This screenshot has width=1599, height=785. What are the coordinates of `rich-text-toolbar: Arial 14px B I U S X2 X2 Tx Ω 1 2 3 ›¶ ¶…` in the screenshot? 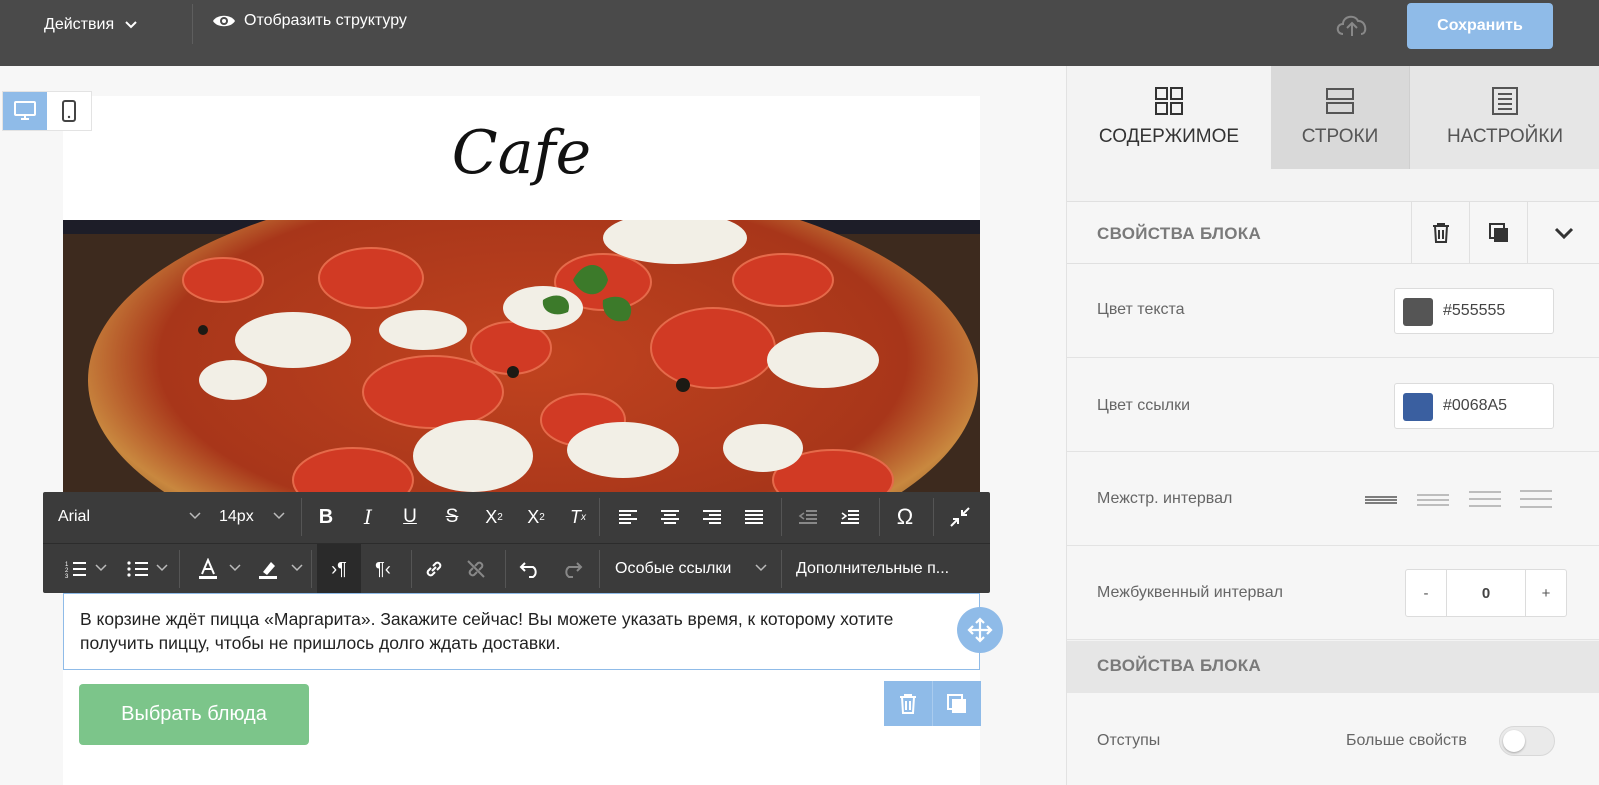 It's located at (516, 543).